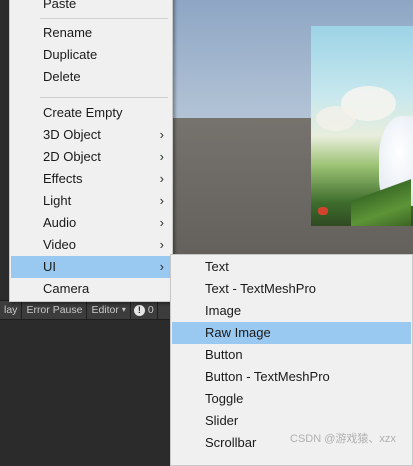 The width and height of the screenshot is (413, 466). I want to click on menu-item-label: Effects, so click(63, 178).